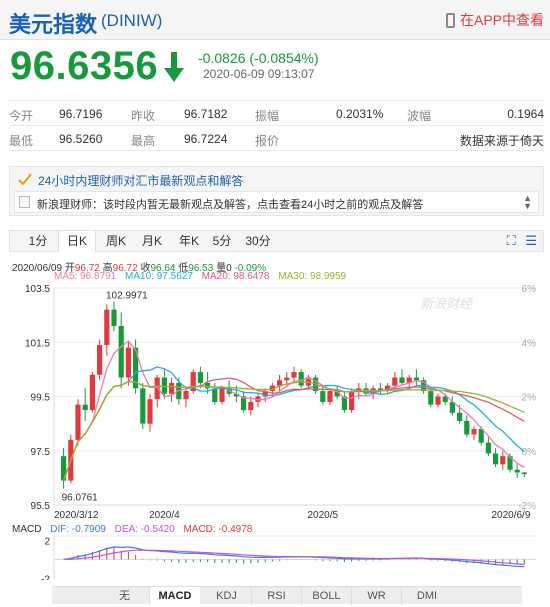 This screenshot has width=550, height=607. Describe the element at coordinates (419, 116) in the screenshot. I see `stat-label: 波幅` at that location.